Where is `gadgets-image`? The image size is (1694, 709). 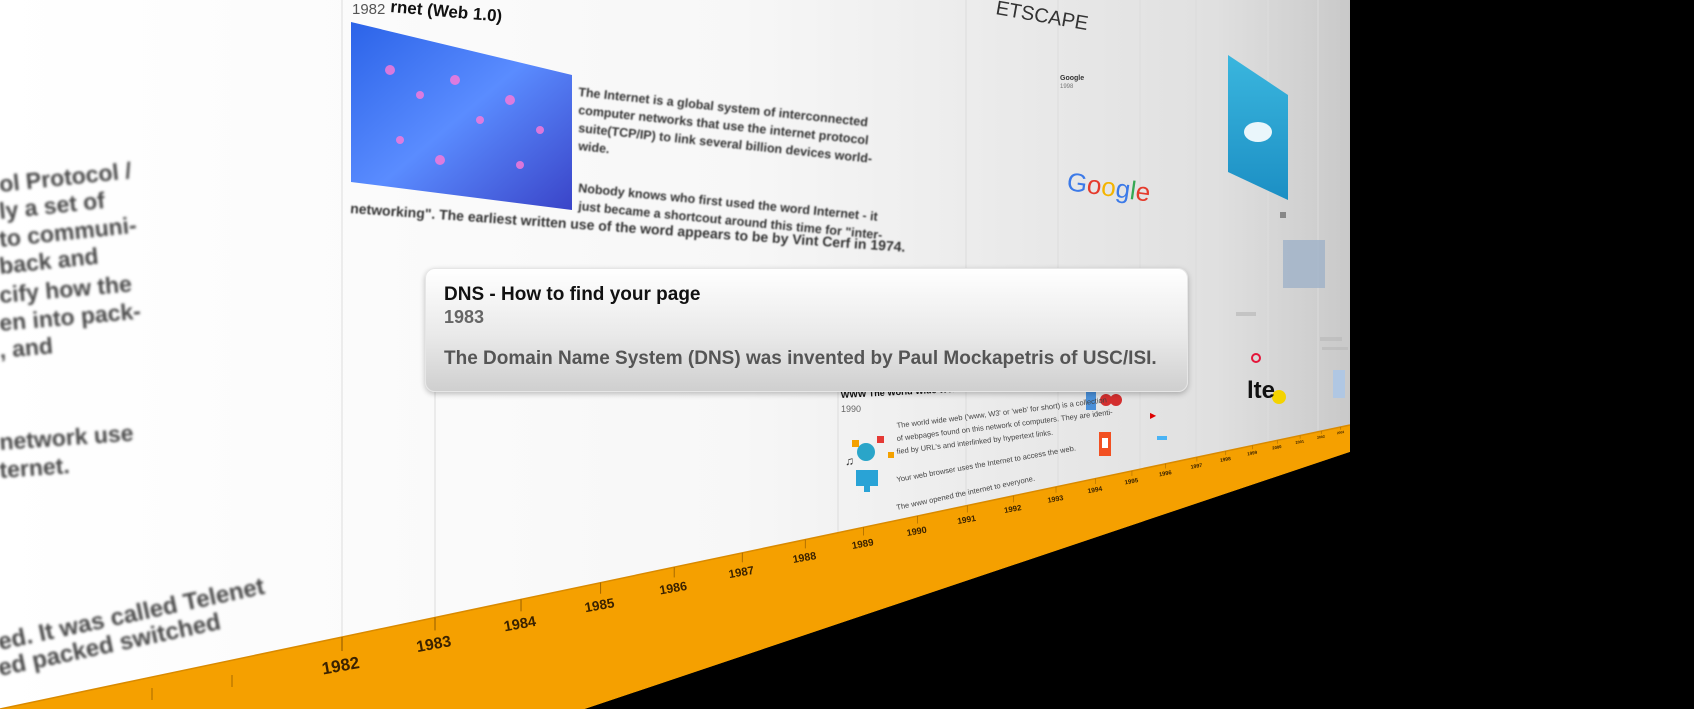
gadgets-image is located at coordinates (1304, 264).